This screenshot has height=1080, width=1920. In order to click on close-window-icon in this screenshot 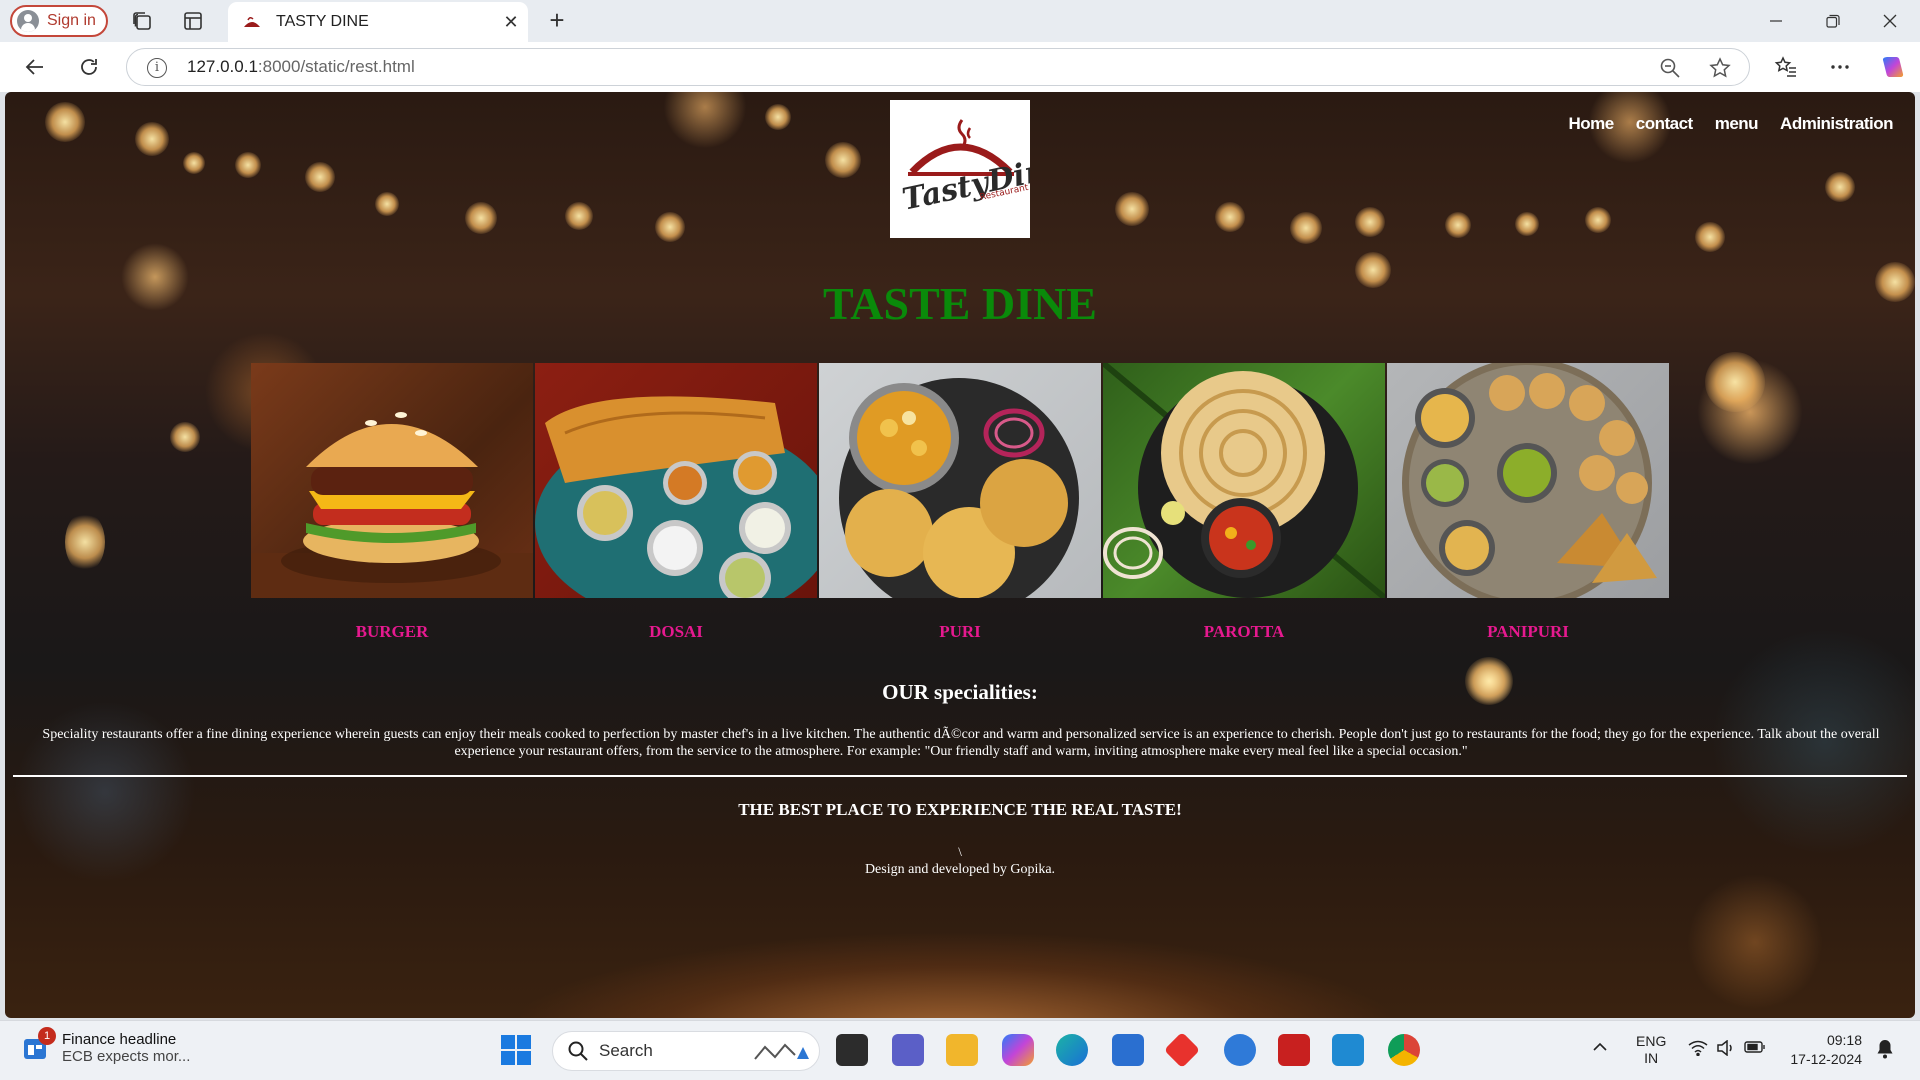, I will do `click(1890, 21)`.